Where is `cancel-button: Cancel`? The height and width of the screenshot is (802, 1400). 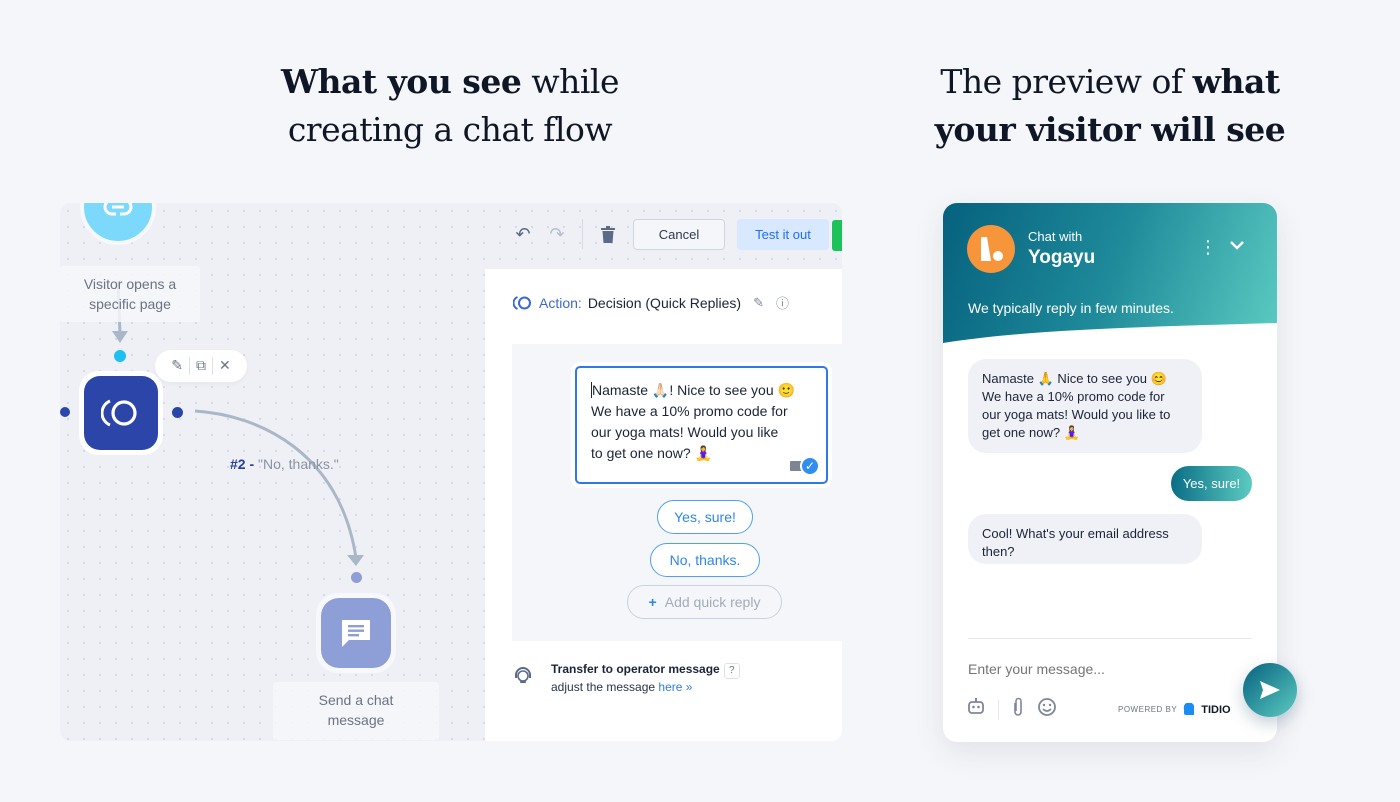
cancel-button: Cancel is located at coordinates (679, 234).